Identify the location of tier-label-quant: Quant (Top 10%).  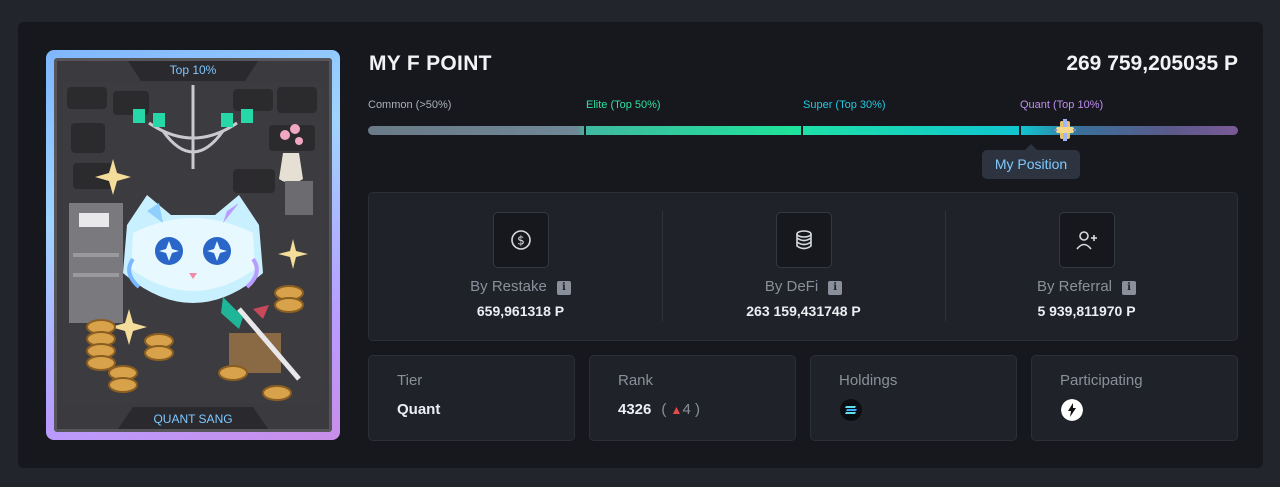
(1062, 105).